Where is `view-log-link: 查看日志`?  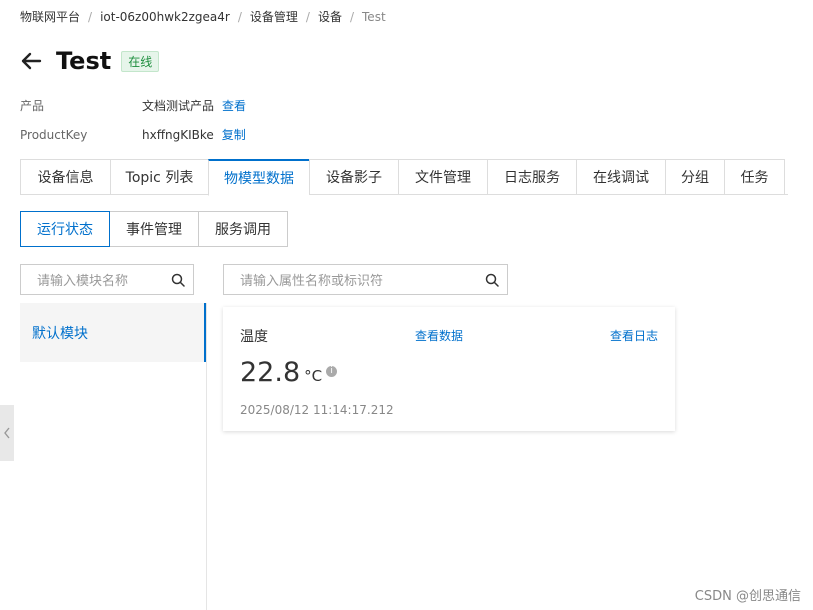 view-log-link: 查看日志 is located at coordinates (634, 335).